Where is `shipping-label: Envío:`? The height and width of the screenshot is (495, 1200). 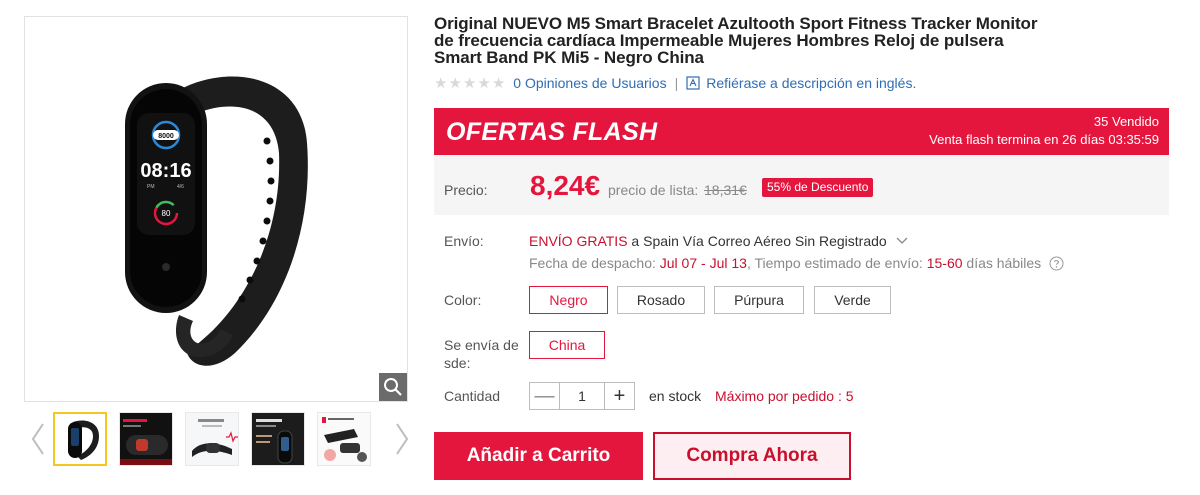 shipping-label: Envío: is located at coordinates (464, 241).